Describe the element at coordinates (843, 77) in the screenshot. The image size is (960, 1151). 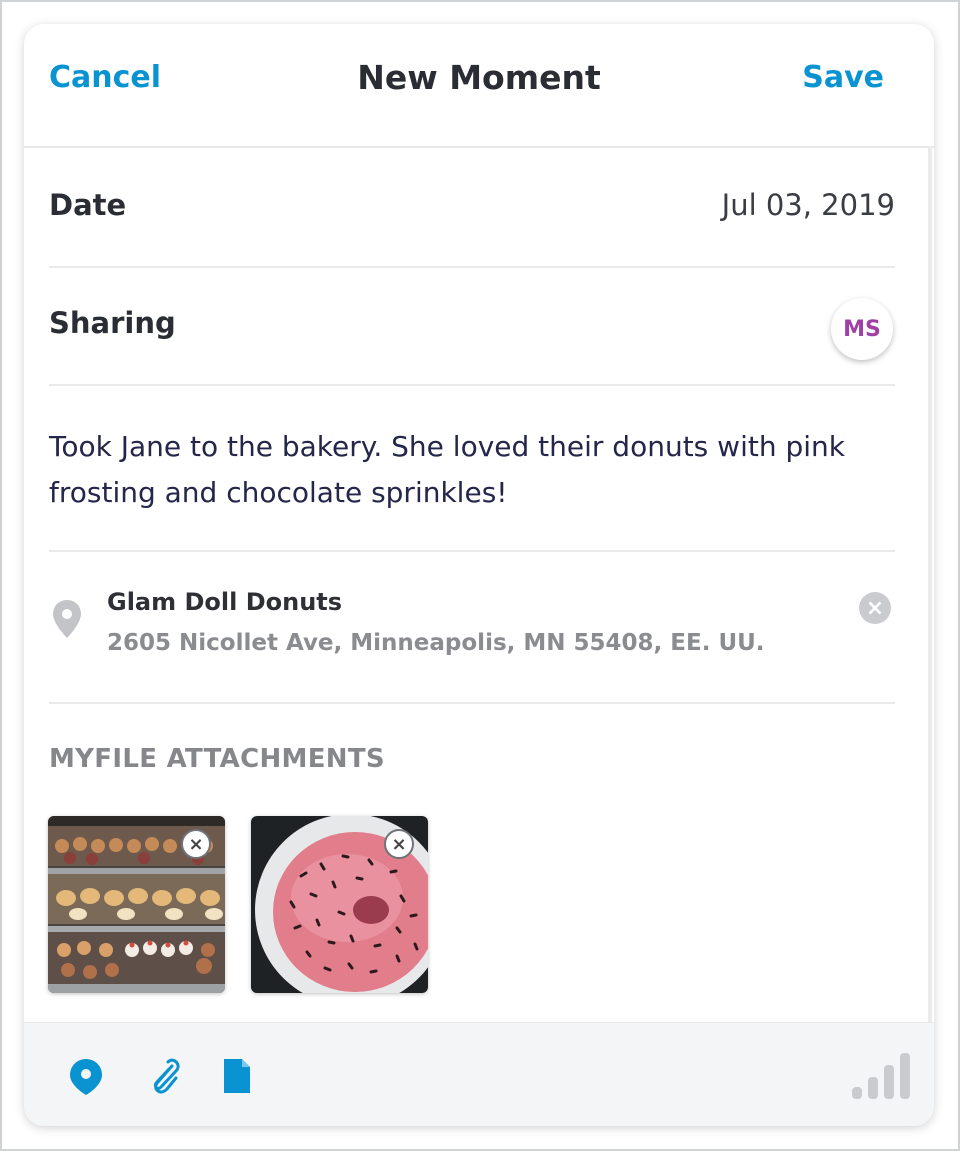
I see `save-button: Save` at that location.